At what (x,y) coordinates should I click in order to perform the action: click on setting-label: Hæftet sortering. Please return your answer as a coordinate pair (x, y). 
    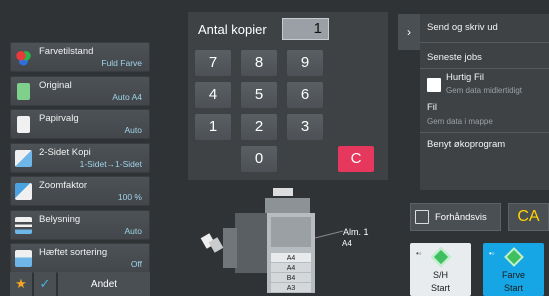
    Looking at the image, I should click on (73, 252).